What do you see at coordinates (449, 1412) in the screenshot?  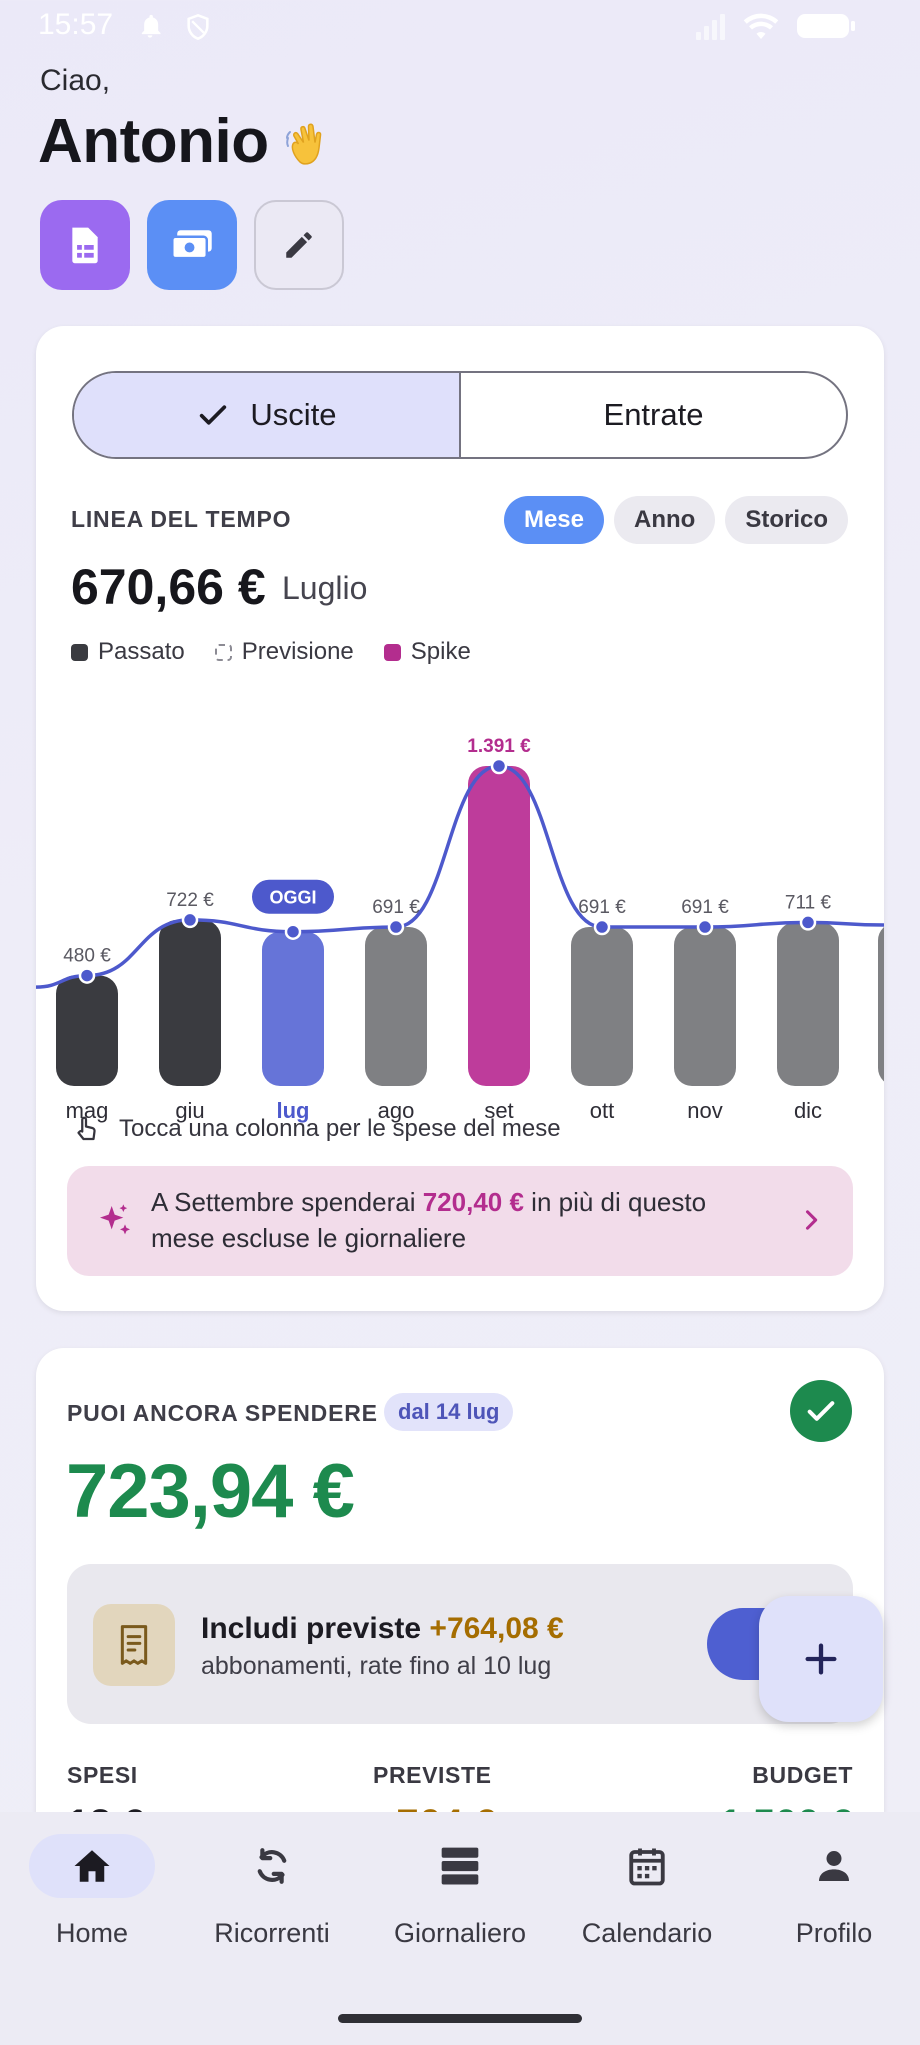 I see `date-chip: dal 14 lug` at bounding box center [449, 1412].